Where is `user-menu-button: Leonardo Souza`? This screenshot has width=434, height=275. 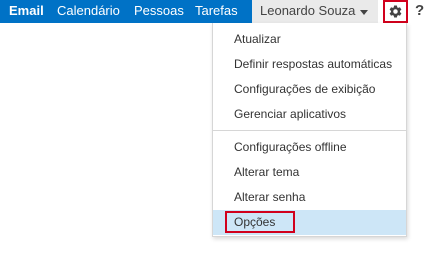
user-menu-button: Leonardo Souza is located at coordinates (315, 11).